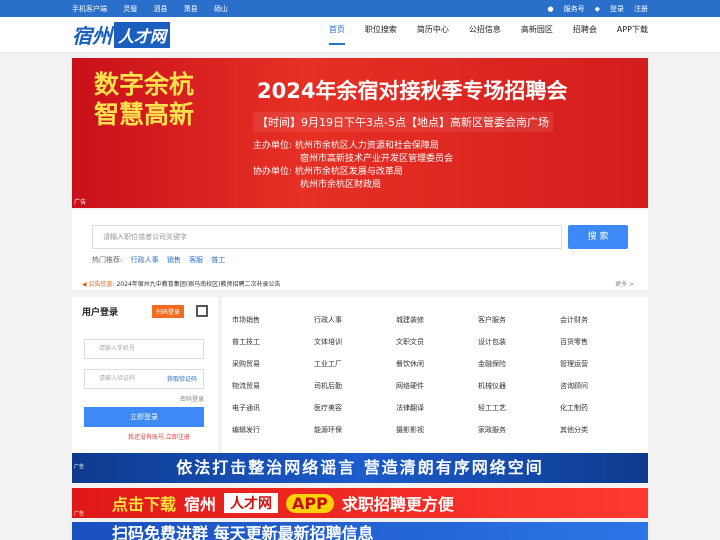  I want to click on category-link: 餐饮休闲, so click(437, 363).